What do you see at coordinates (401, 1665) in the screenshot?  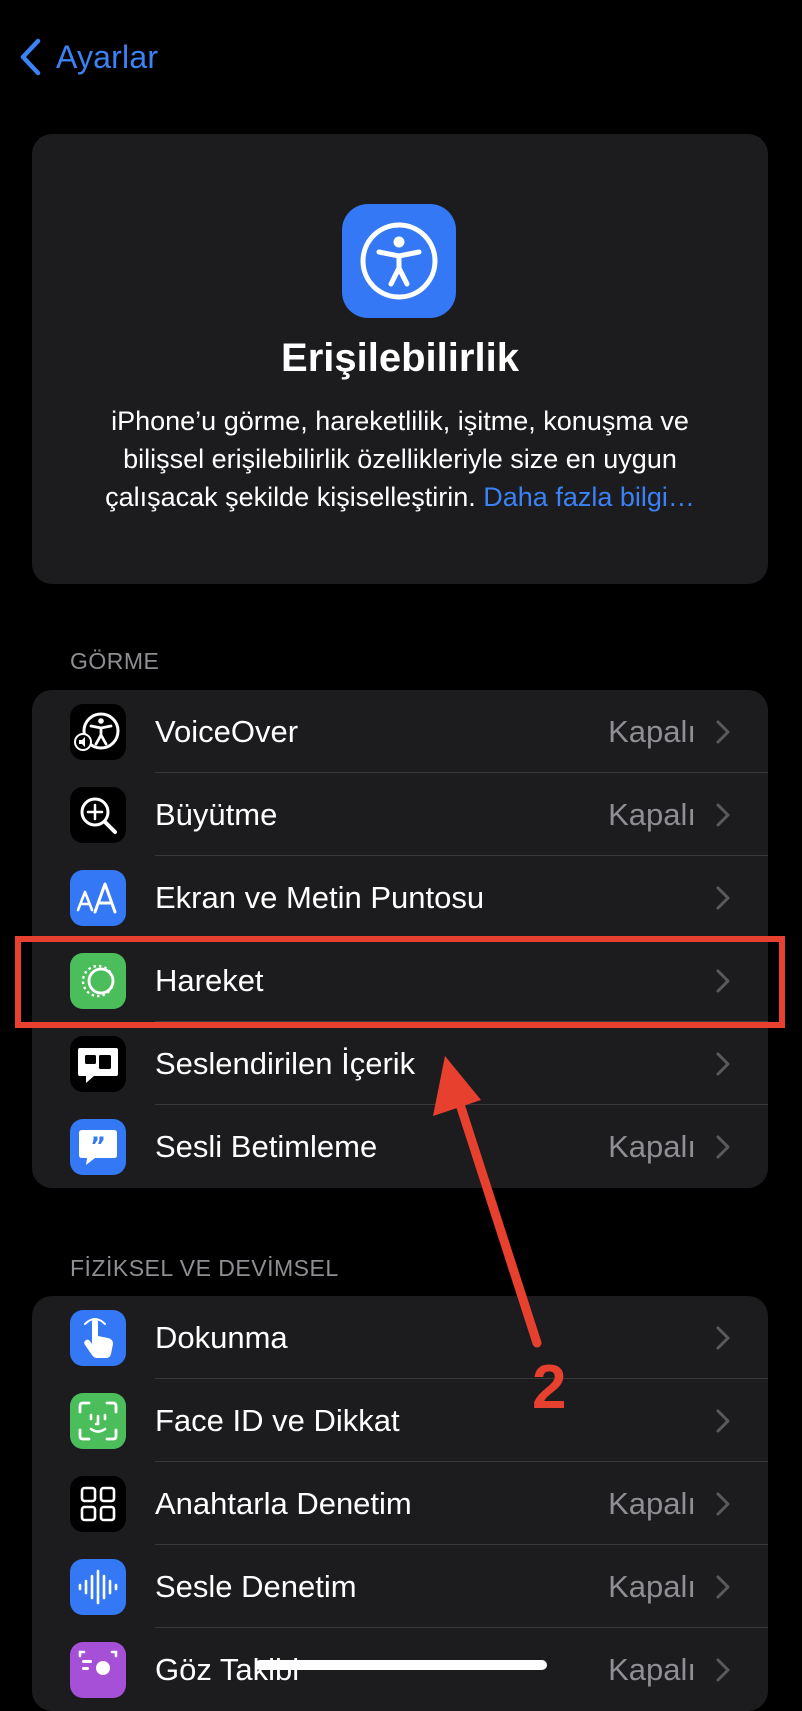 I see `home-indicator` at bounding box center [401, 1665].